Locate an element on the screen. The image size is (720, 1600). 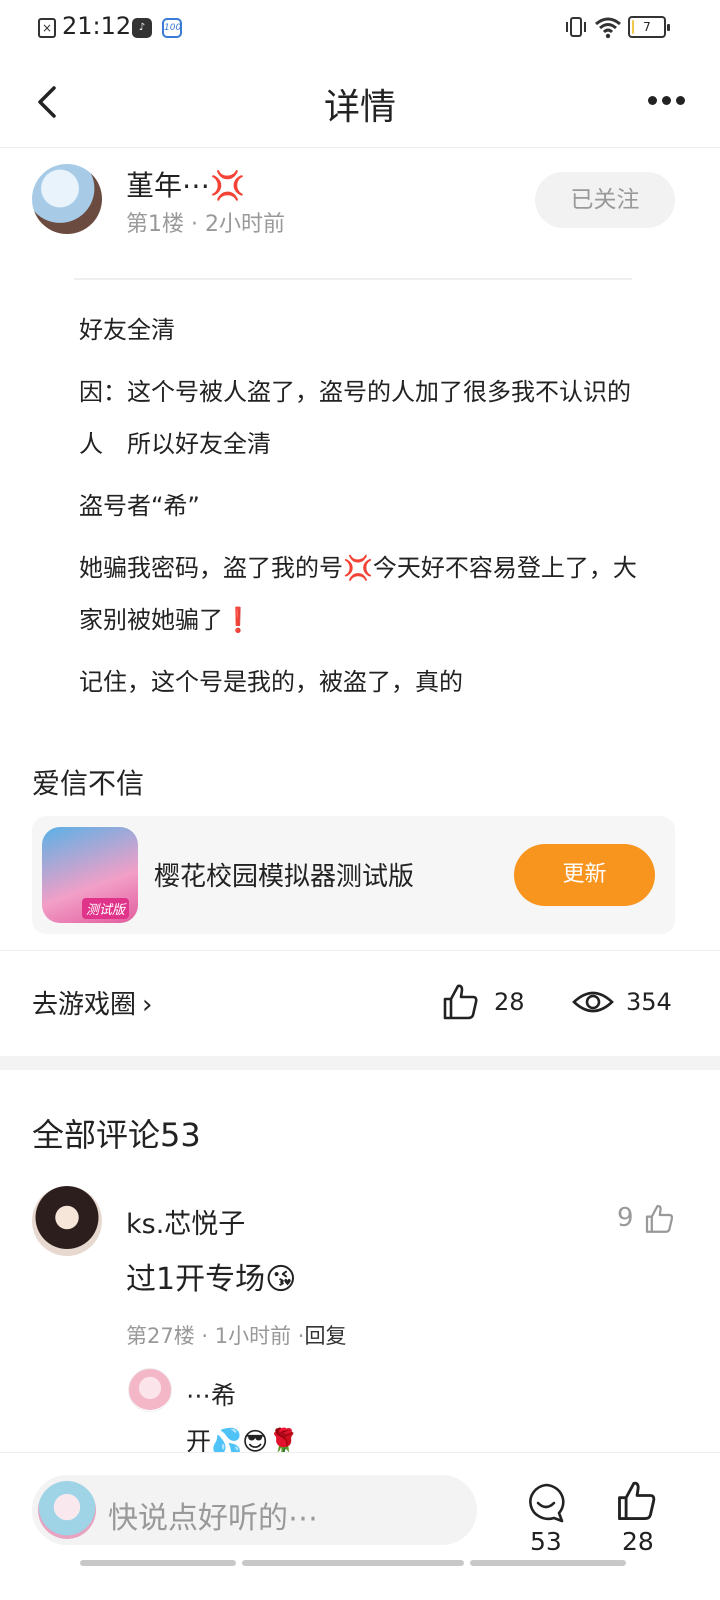
circle-title: 爱信不信 is located at coordinates (88, 783).